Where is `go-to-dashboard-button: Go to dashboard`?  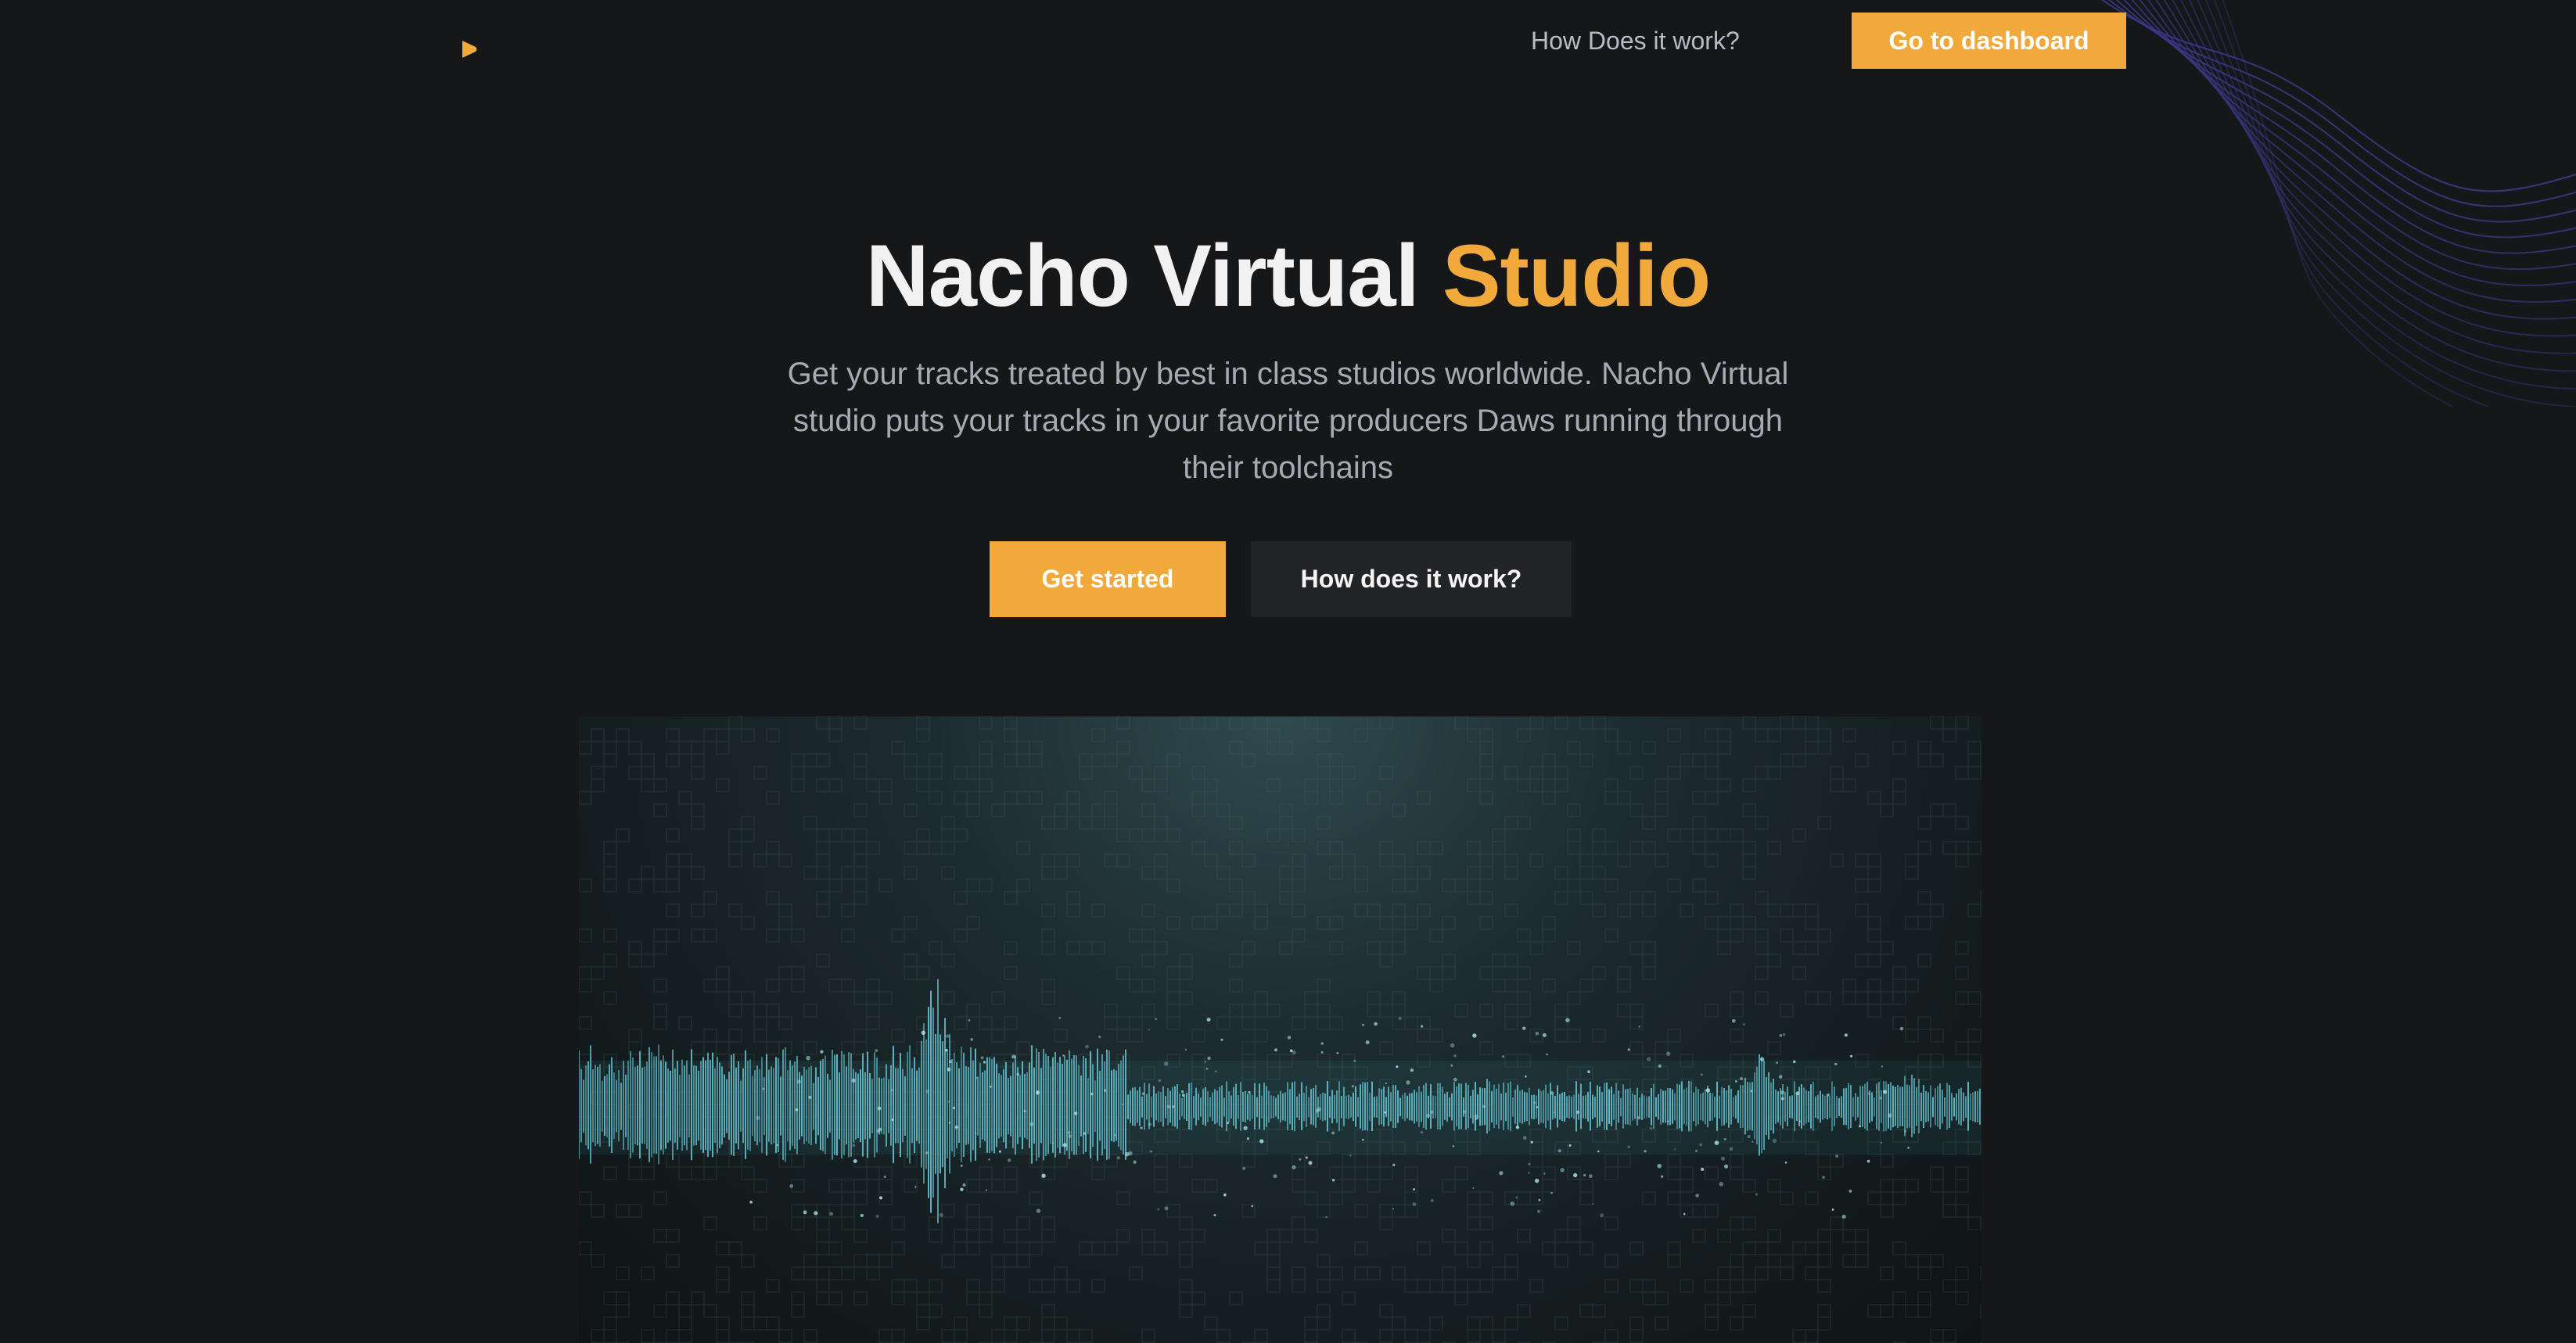 go-to-dashboard-button: Go to dashboard is located at coordinates (1989, 41).